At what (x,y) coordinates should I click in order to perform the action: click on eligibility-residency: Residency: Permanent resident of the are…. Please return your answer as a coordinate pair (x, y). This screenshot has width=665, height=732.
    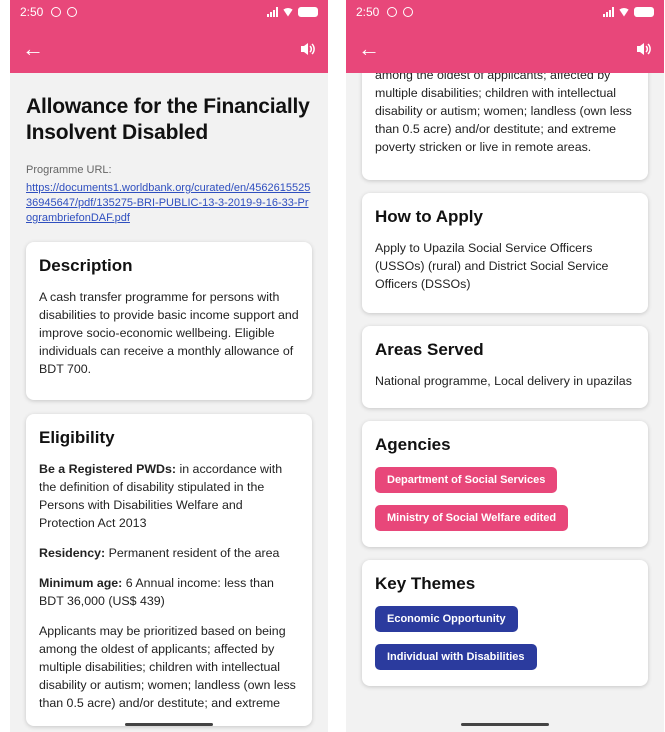
    Looking at the image, I should click on (169, 553).